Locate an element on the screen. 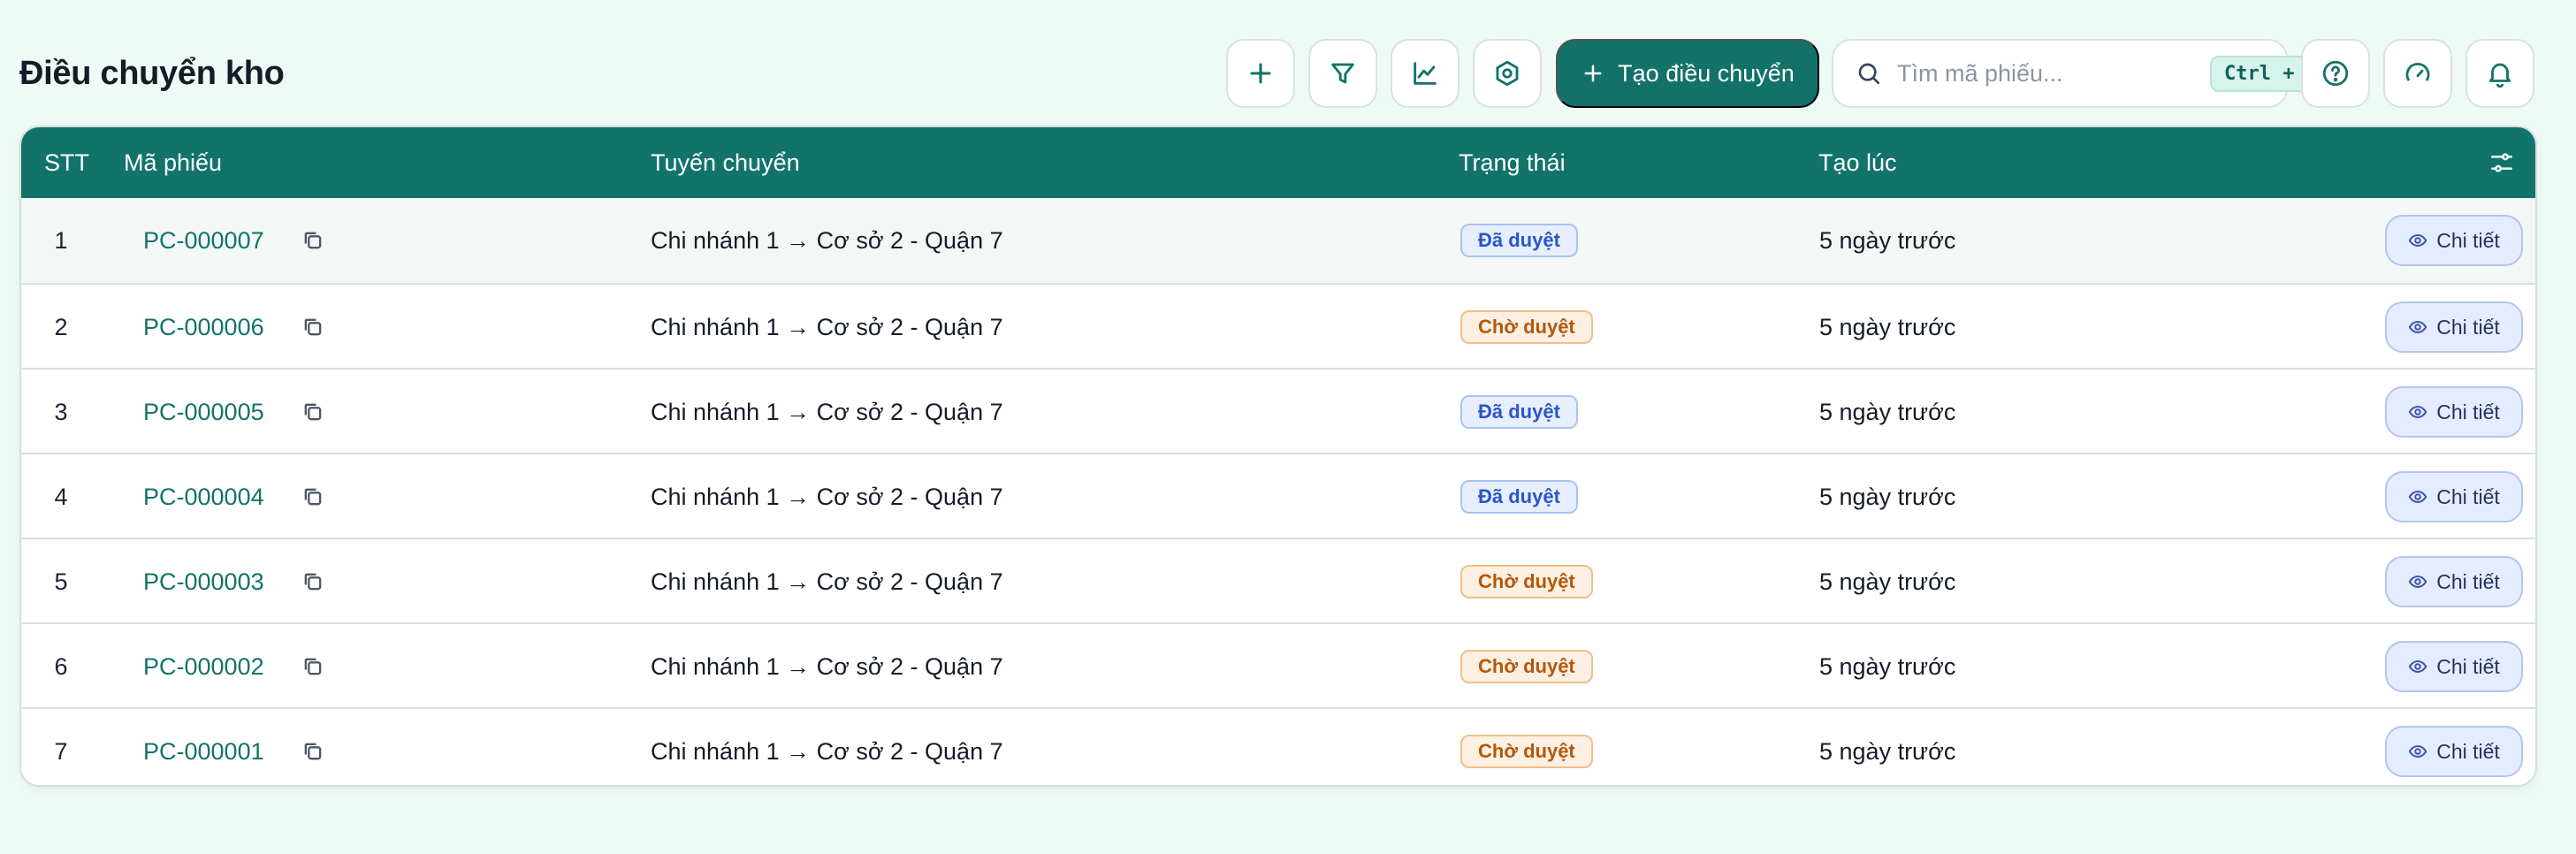  cell-stt: 2 is located at coordinates (61, 326).